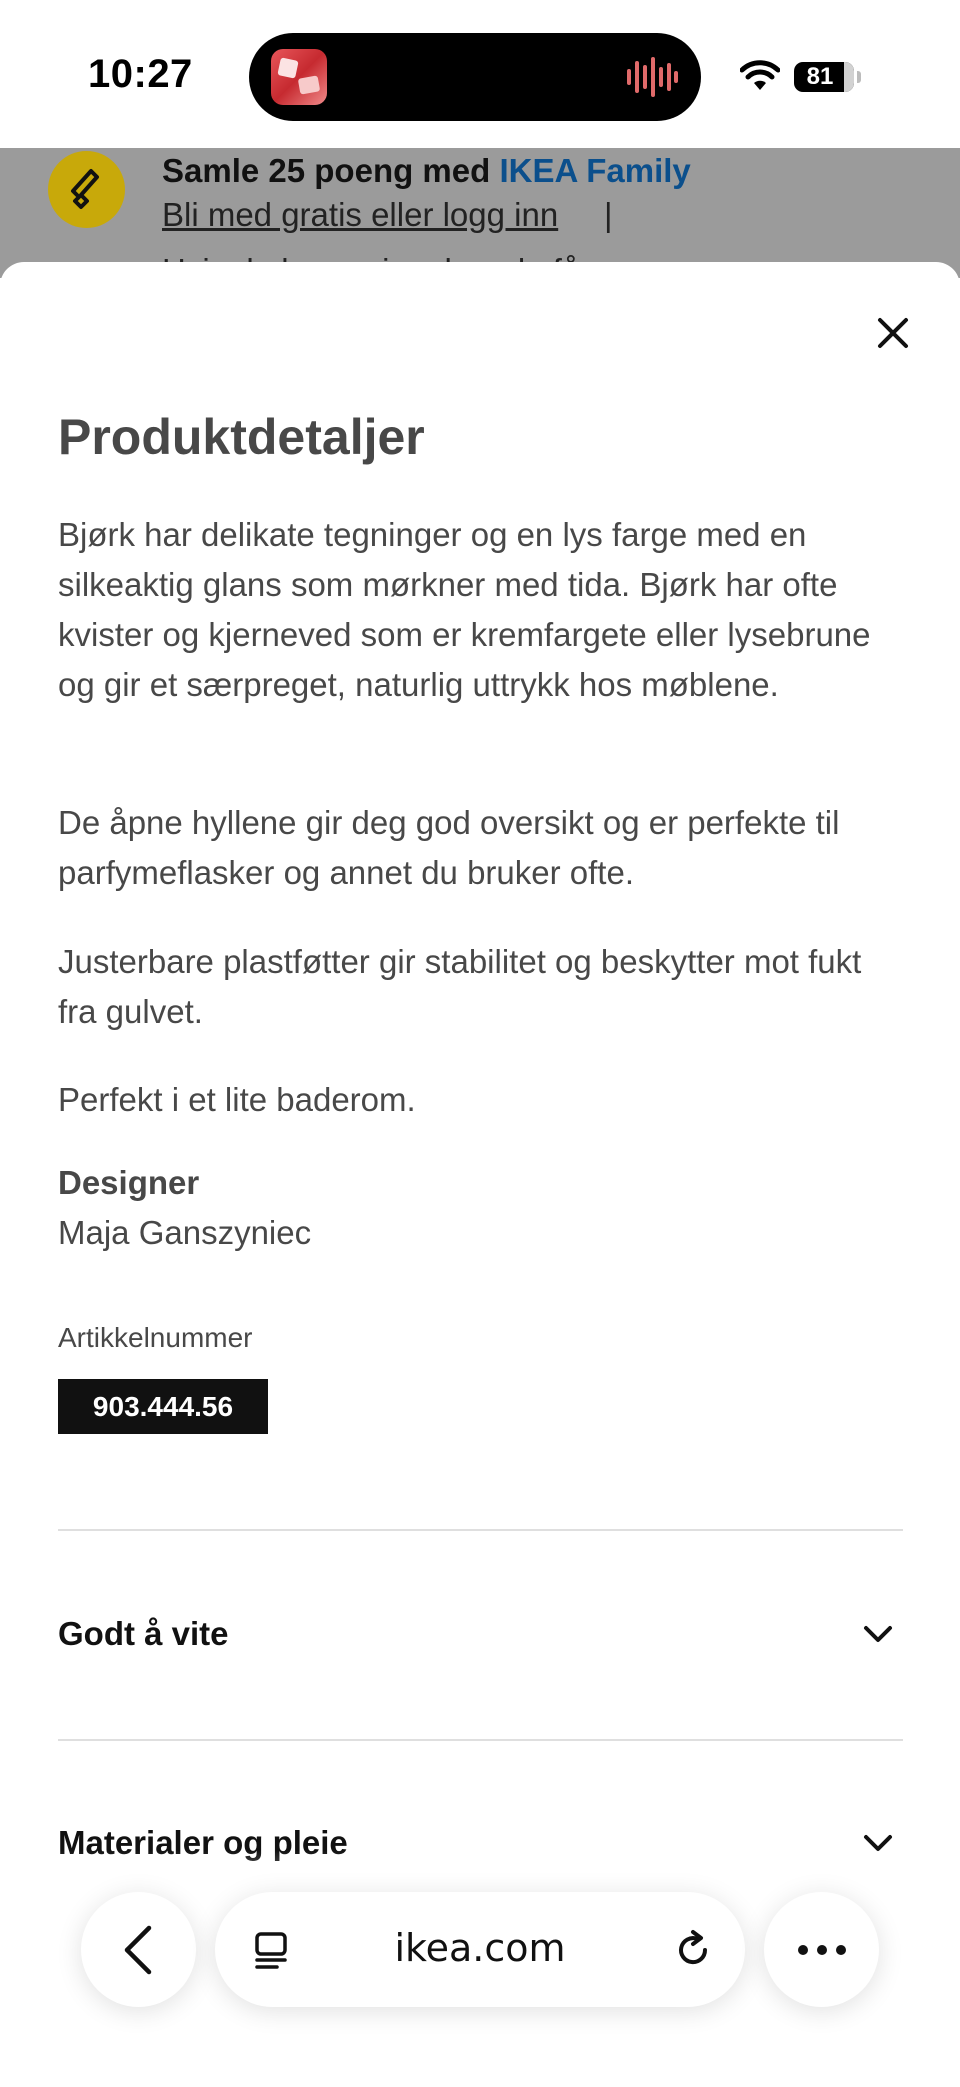 The image size is (960, 2087). Describe the element at coordinates (129, 1182) in the screenshot. I see `designer-label: Designer` at that location.